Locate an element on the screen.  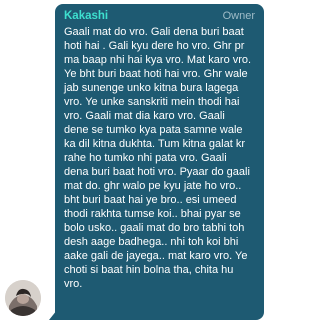
message-line: vro. Ye unke sanskriti mein thodi hai is located at coordinates (152, 102).